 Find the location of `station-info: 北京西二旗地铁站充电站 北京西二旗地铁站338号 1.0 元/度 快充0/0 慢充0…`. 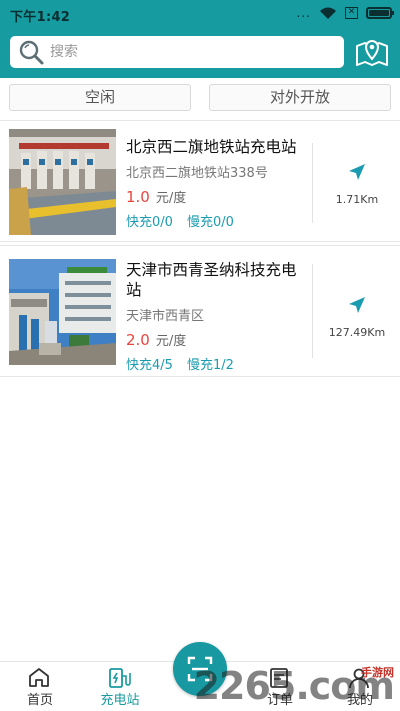

station-info: 北京西二旗地铁站充电站 北京西二旗地铁站338号 1.0 元/度 快充0/0 慢充0… is located at coordinates (215, 183).